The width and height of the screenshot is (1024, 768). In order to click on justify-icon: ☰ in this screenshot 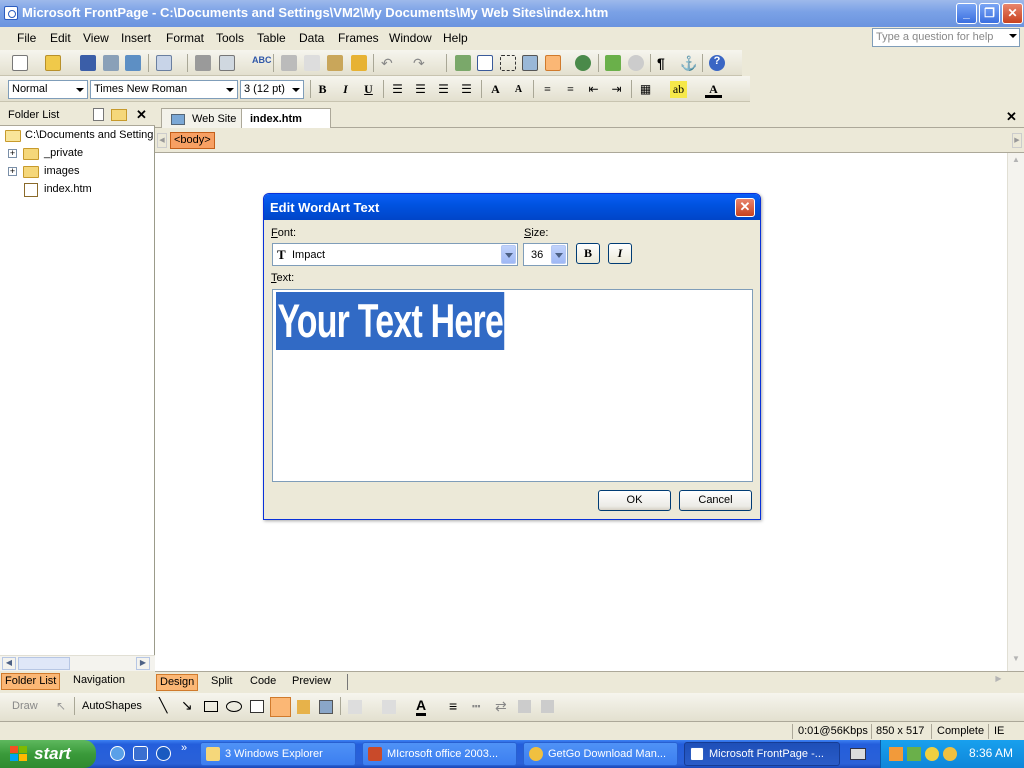, I will do `click(466, 89)`.